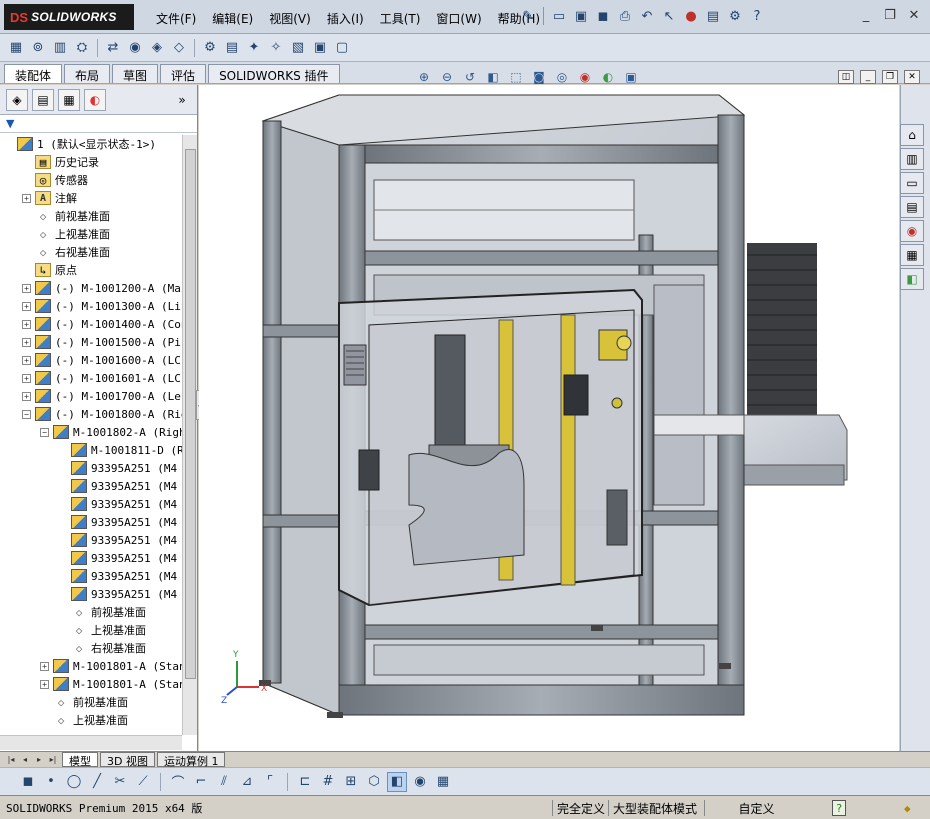 Image resolution: width=930 pixels, height=819 pixels. I want to click on menu-window: 窗口(W), so click(458, 18).